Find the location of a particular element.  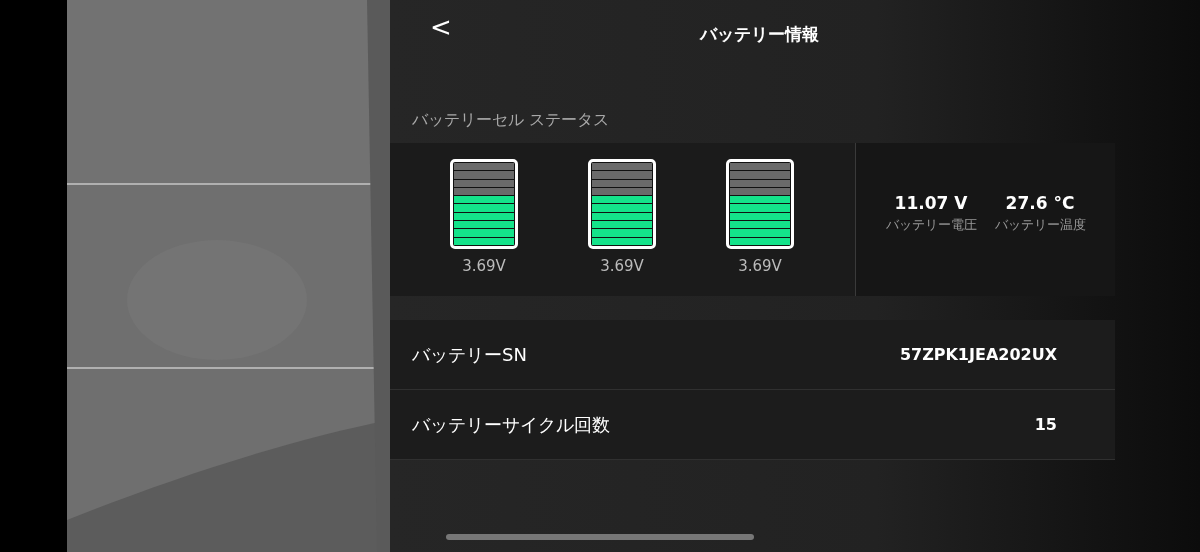

row-label: バッテリーサイクル回数 is located at coordinates (511, 424).